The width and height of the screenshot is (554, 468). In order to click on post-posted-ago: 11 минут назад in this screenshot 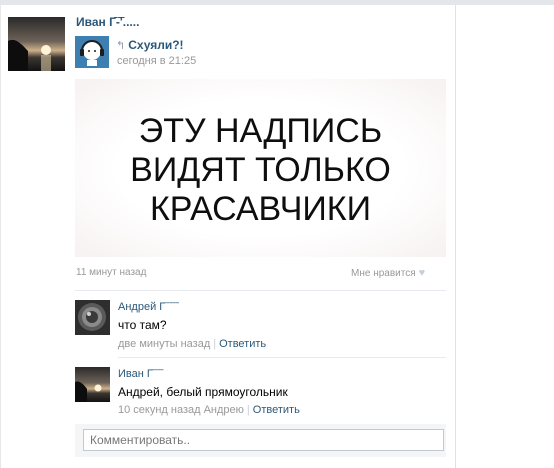, I will do `click(111, 272)`.